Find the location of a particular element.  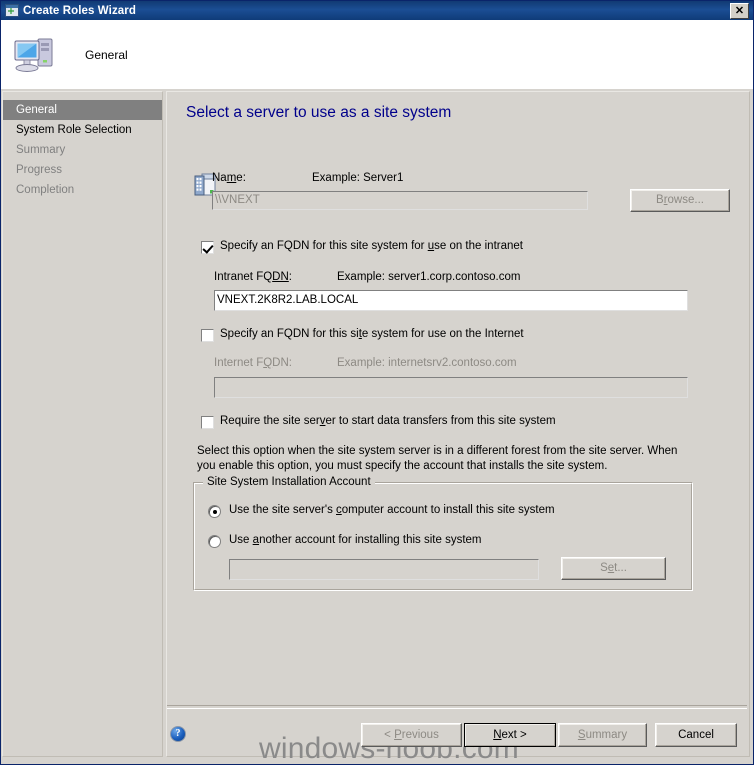

help-icon: ? is located at coordinates (178, 734).